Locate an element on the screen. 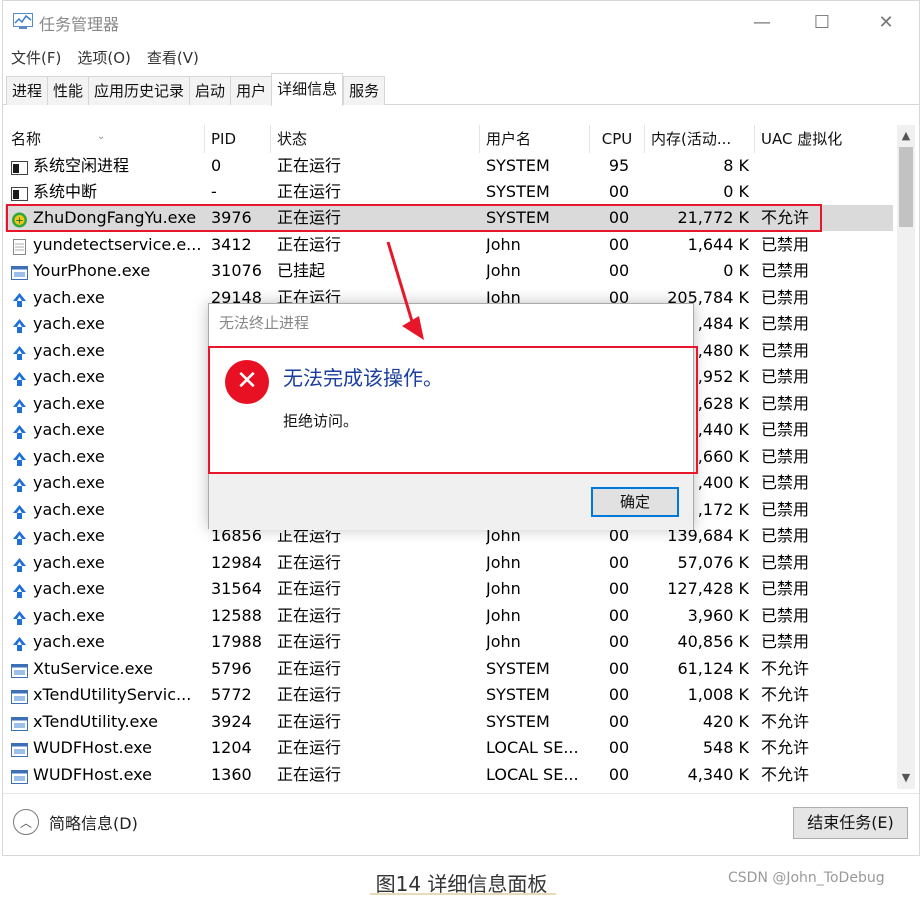 The height and width of the screenshot is (897, 923). dialog-footer: 确定 is located at coordinates (451, 502).